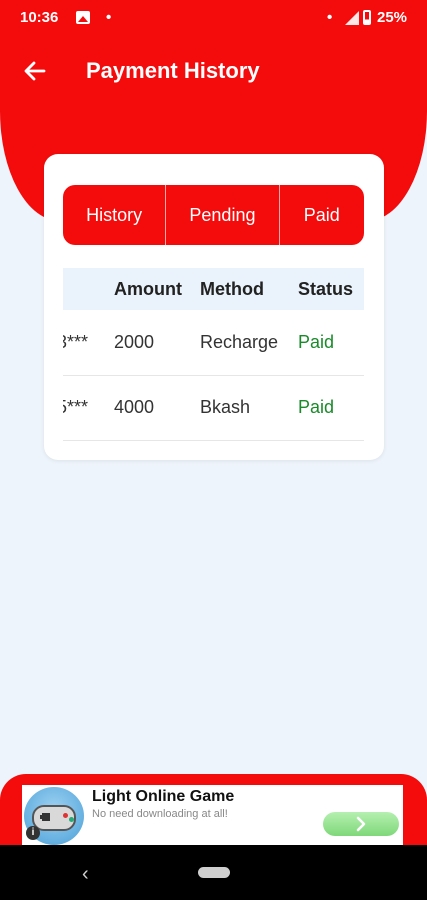 This screenshot has width=427, height=900. Describe the element at coordinates (392, 17) in the screenshot. I see `battery-percent: 25%` at that location.